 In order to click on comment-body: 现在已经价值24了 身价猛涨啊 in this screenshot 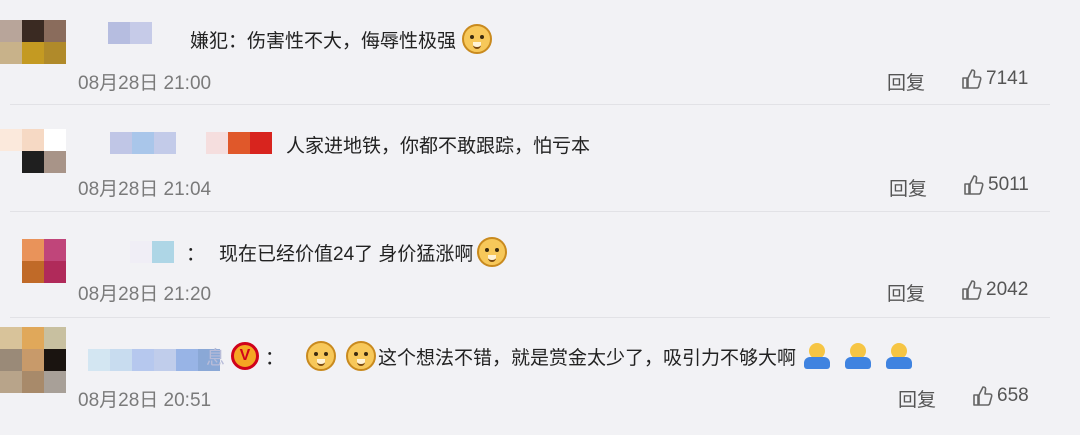, I will do `click(346, 254)`.